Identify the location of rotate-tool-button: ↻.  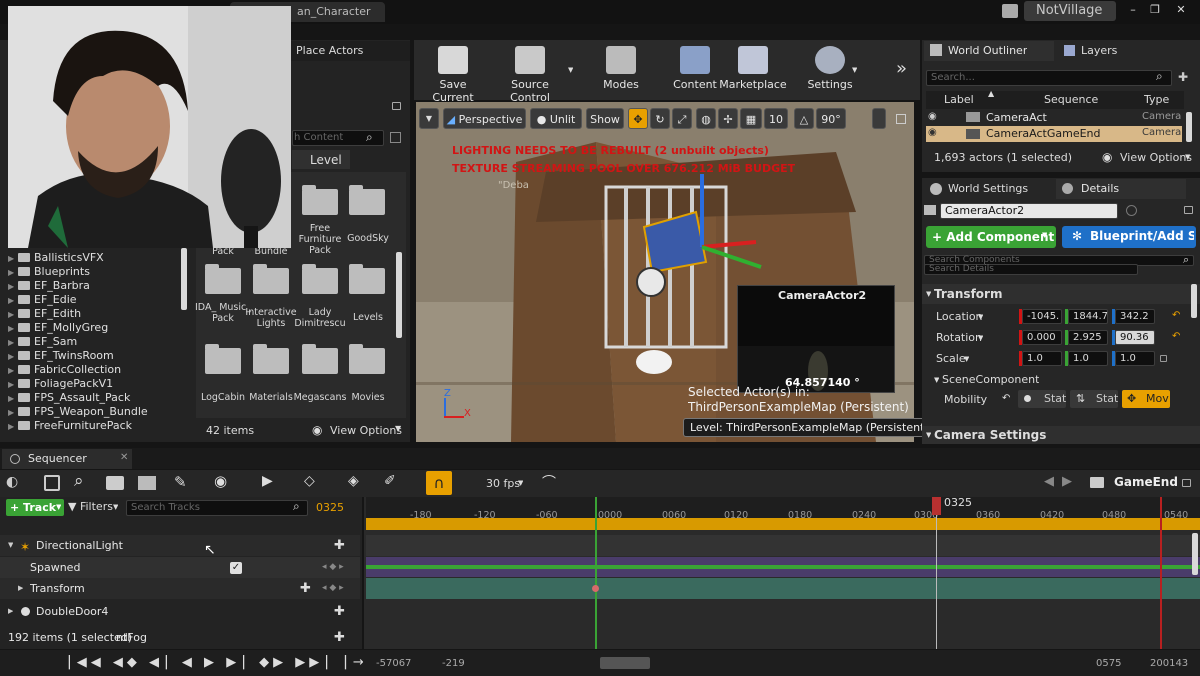
(660, 118).